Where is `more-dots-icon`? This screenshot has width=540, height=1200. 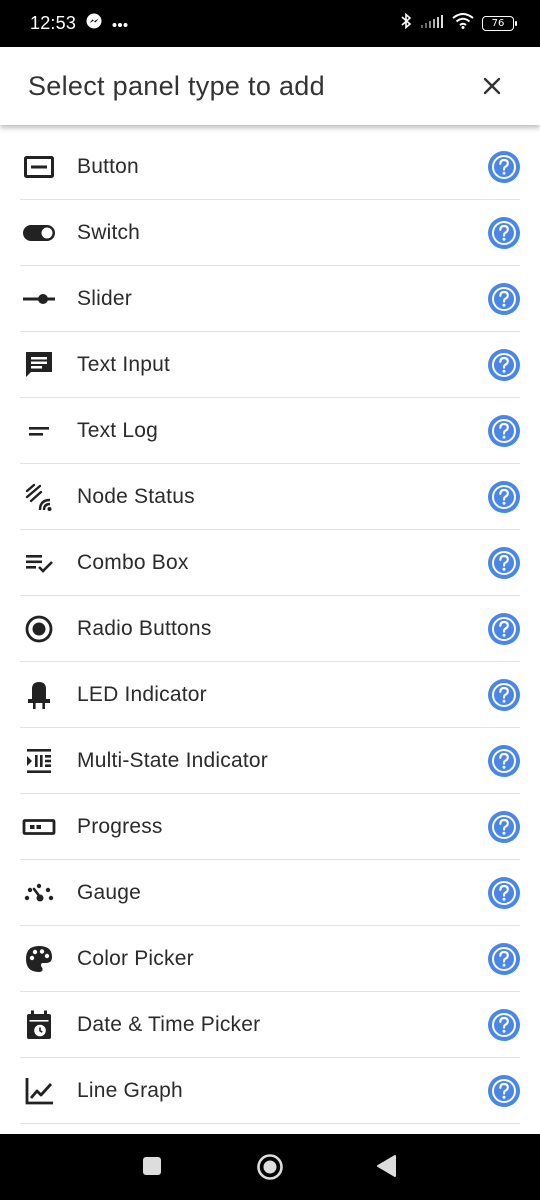 more-dots-icon is located at coordinates (120, 24).